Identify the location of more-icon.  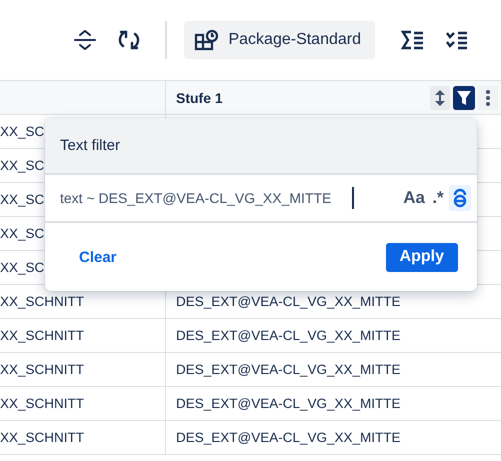
(488, 98).